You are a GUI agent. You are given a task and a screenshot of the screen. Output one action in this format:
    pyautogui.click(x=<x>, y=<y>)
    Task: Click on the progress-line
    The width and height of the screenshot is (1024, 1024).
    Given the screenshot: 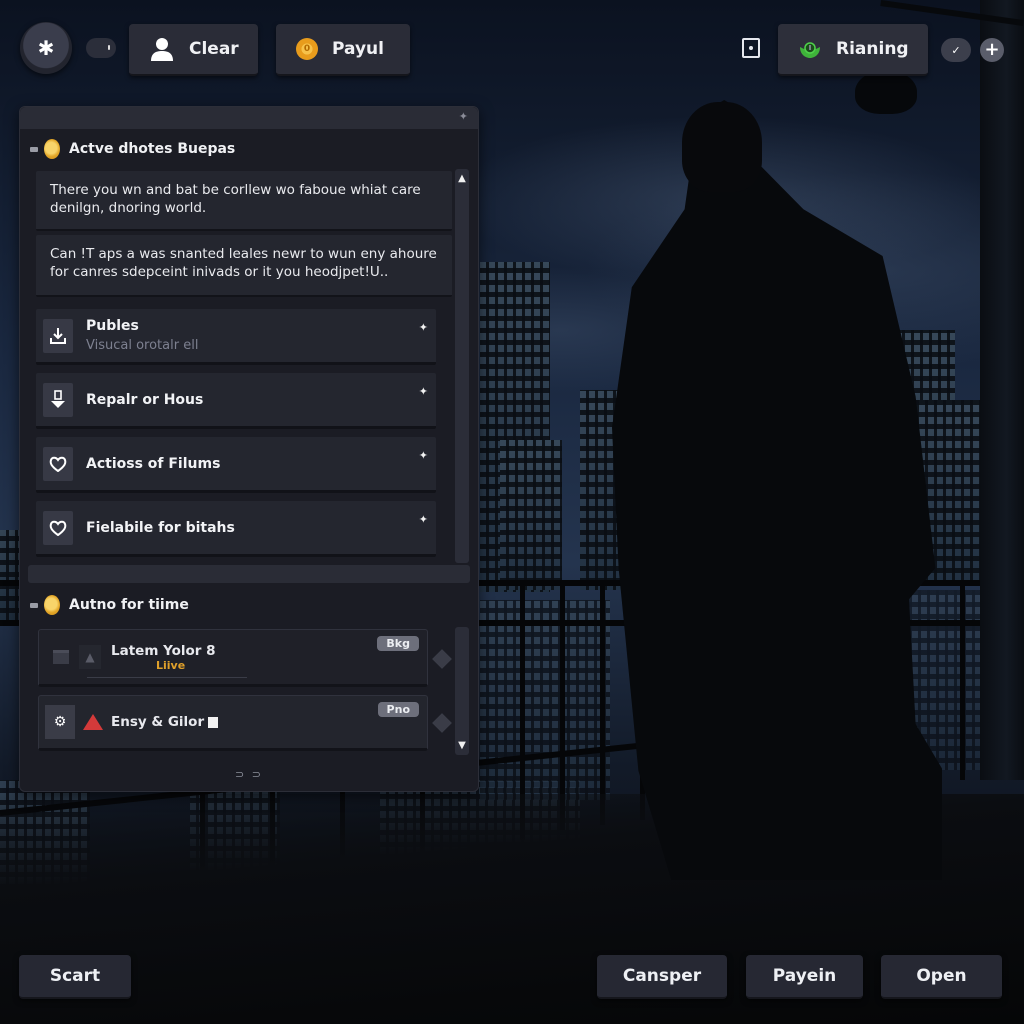 What is the action you would take?
    pyautogui.click(x=167, y=677)
    